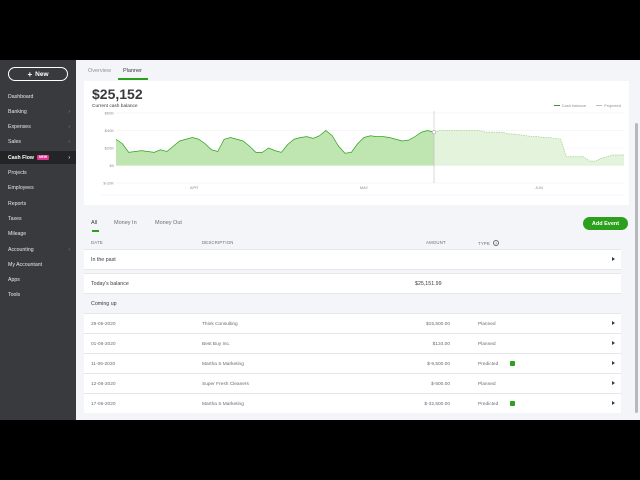 Image resolution: width=640 pixels, height=480 pixels. Describe the element at coordinates (38, 203) in the screenshot. I see `sidebar-item-reports: Reports` at that location.